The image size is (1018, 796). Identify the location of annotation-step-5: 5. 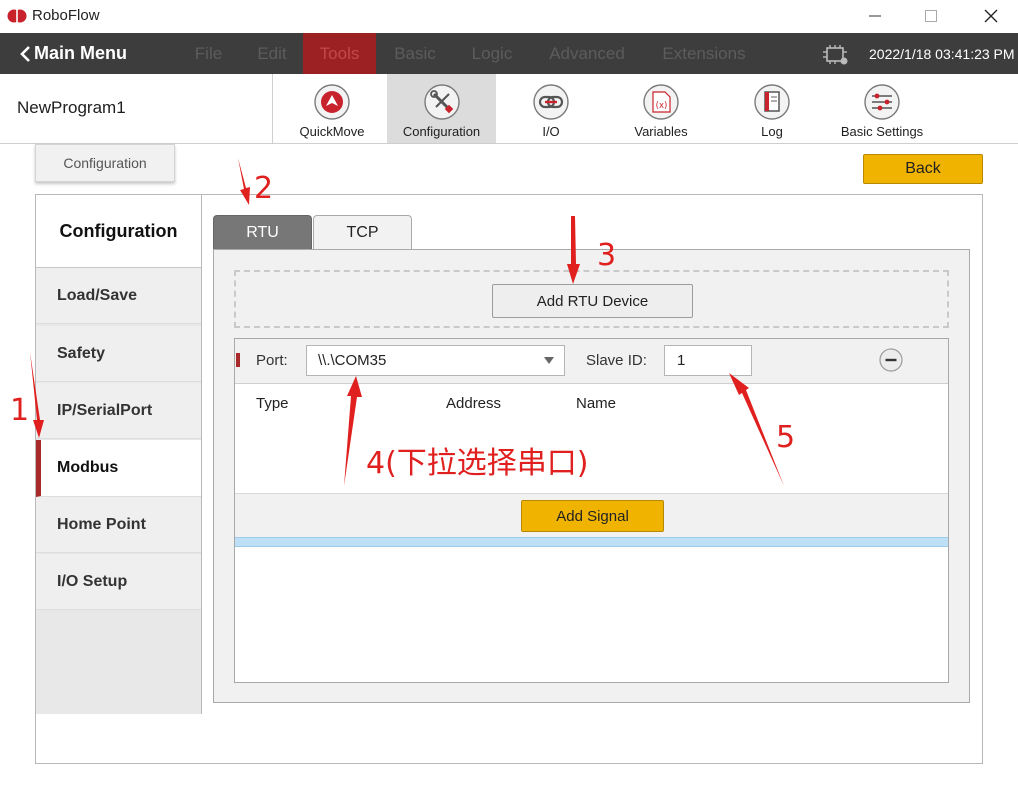
(786, 437).